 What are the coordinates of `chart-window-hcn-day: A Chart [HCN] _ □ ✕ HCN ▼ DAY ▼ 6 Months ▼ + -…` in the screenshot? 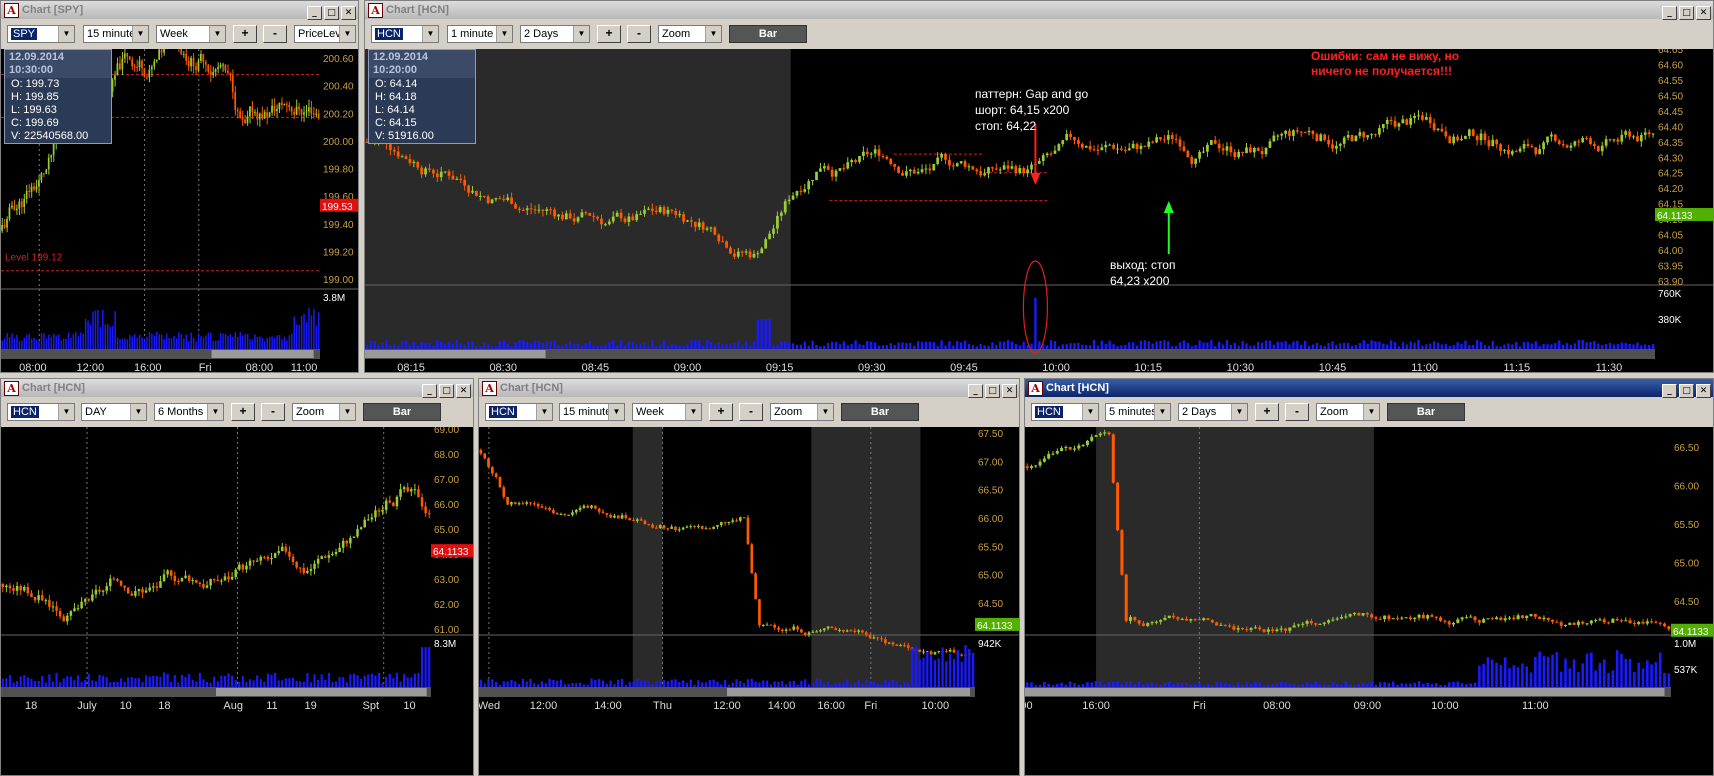 It's located at (237, 577).